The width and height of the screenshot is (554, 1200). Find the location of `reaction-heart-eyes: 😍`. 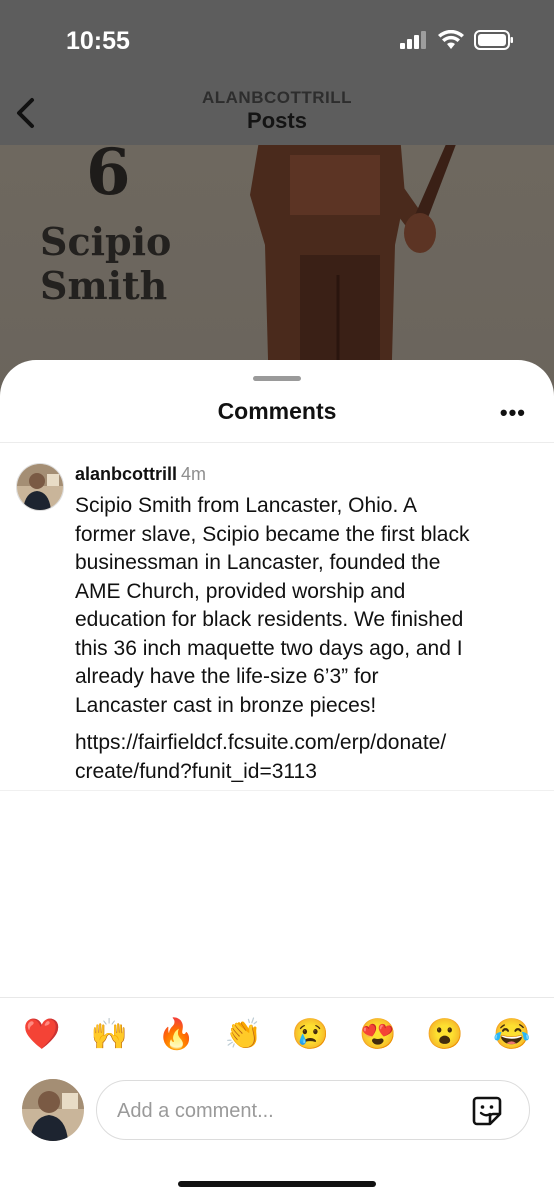

reaction-heart-eyes: 😍 is located at coordinates (378, 1036).